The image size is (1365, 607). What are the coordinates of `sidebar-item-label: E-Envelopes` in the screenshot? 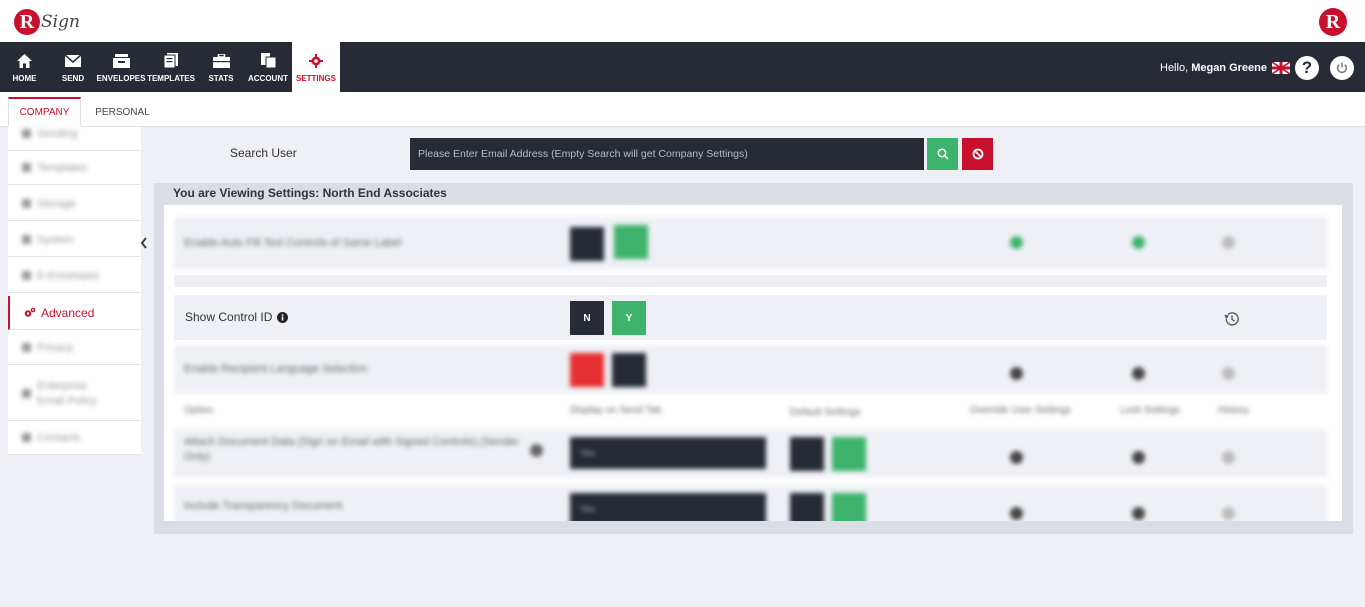 It's located at (68, 275).